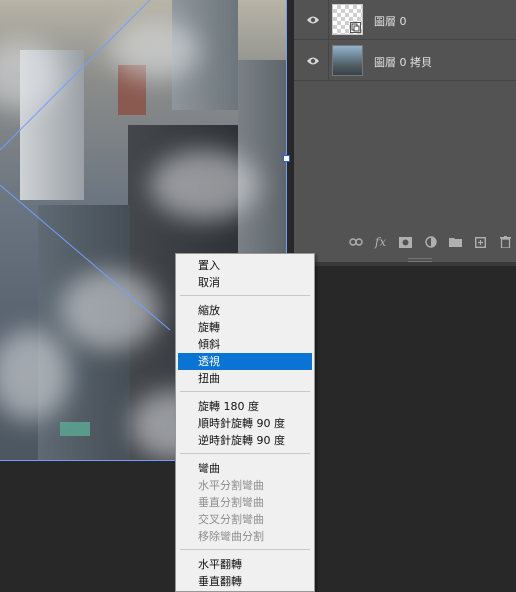 The image size is (516, 592). I want to click on transform-handle, so click(286, 158).